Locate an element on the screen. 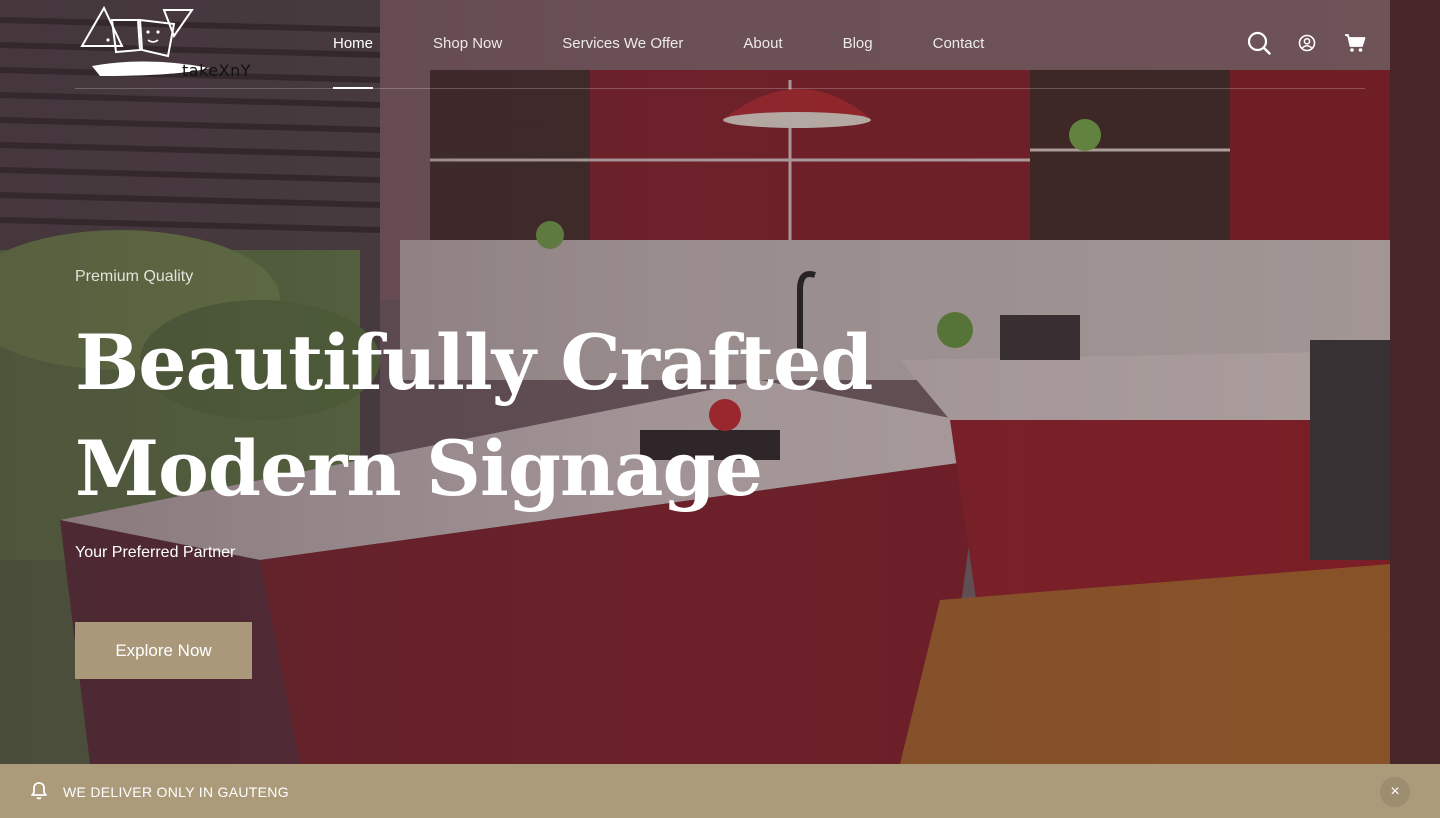 The image size is (1440, 818). explore-now-button: Explore Now is located at coordinates (163, 650).